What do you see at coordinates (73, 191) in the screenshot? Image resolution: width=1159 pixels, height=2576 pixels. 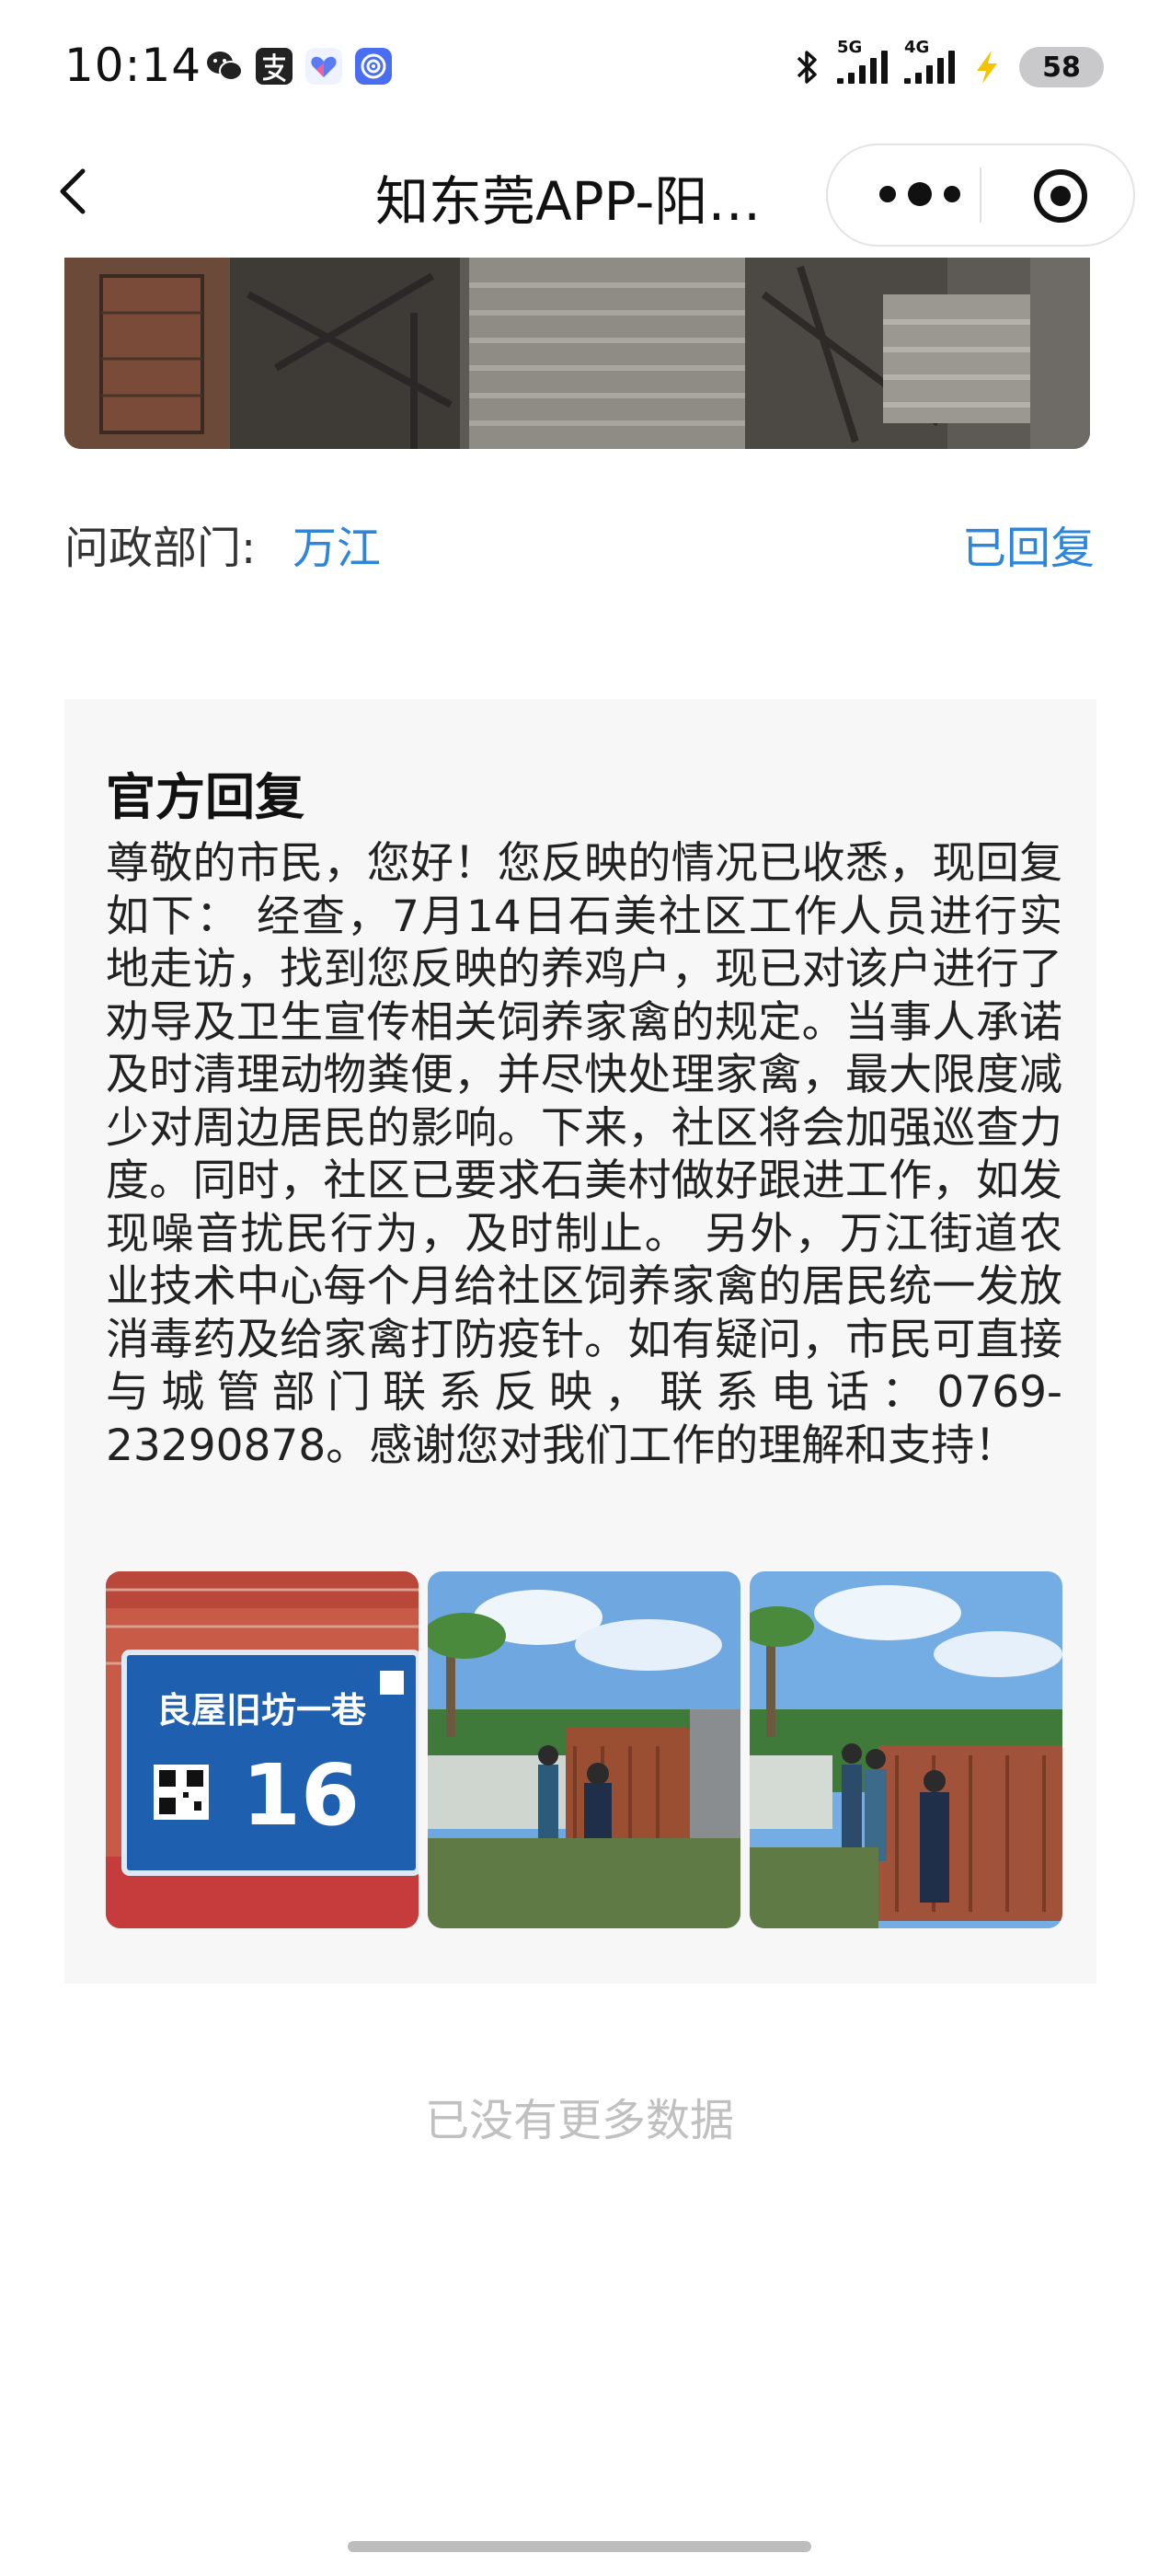 I see `chevron-left-icon` at bounding box center [73, 191].